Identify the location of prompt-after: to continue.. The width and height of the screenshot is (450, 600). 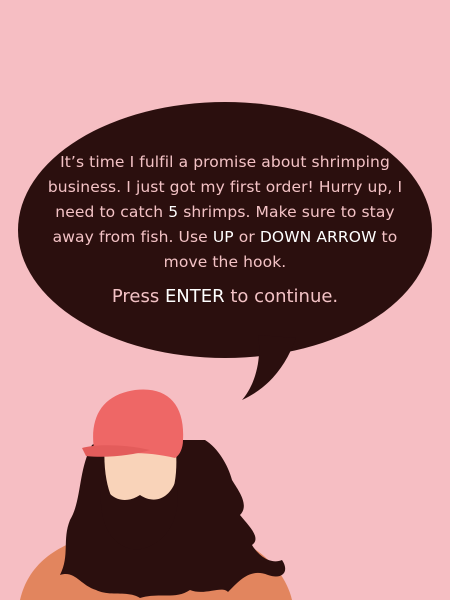
(281, 296).